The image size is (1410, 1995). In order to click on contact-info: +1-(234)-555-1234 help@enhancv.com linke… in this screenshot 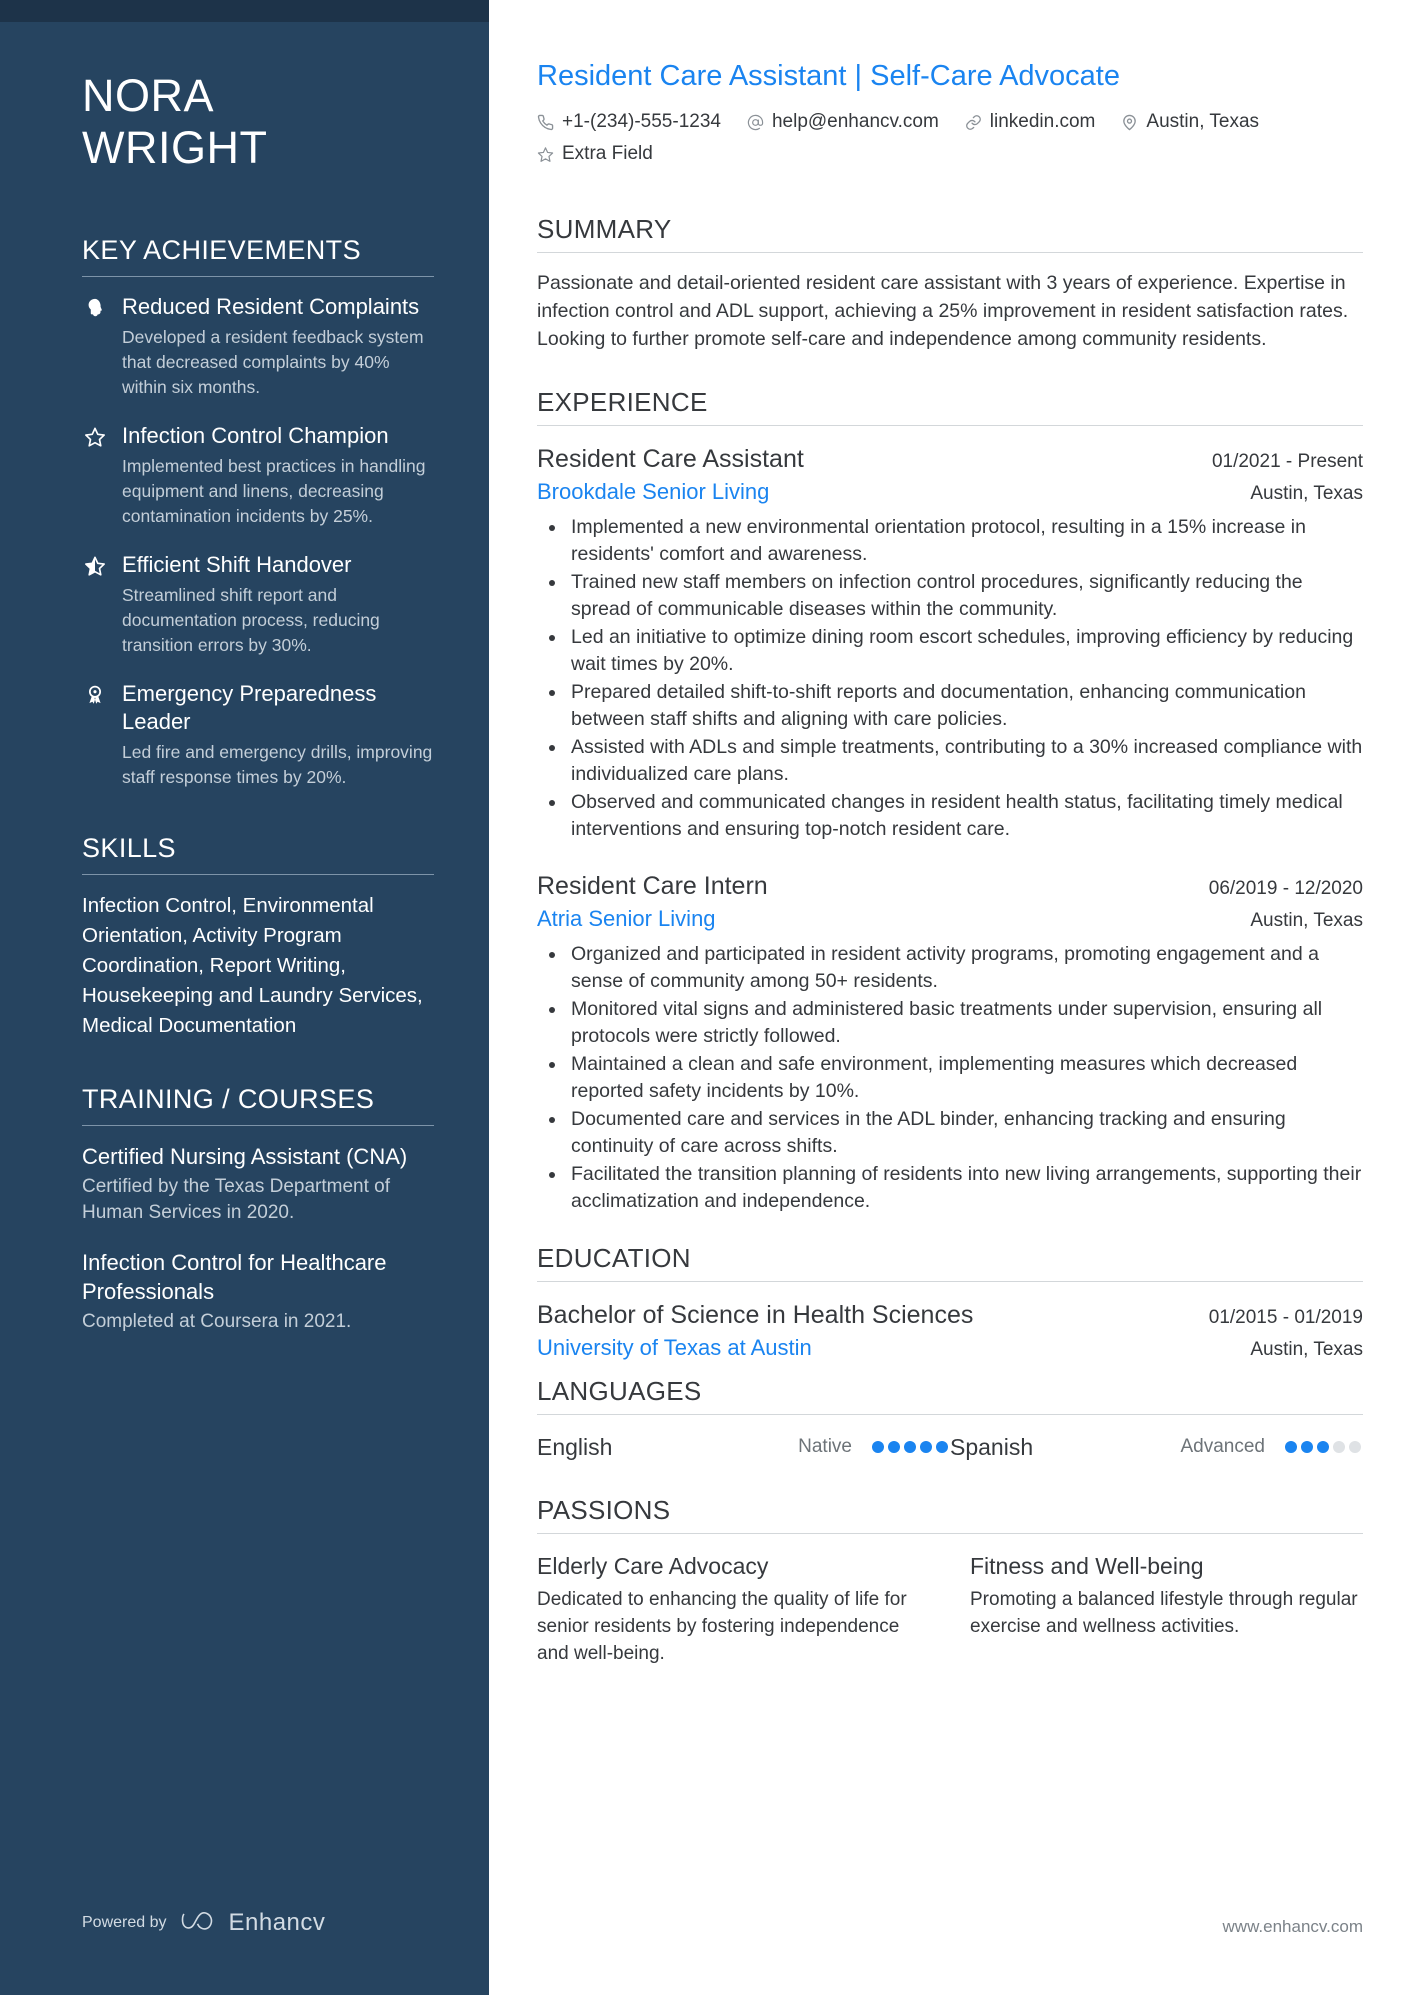, I will do `click(950, 138)`.